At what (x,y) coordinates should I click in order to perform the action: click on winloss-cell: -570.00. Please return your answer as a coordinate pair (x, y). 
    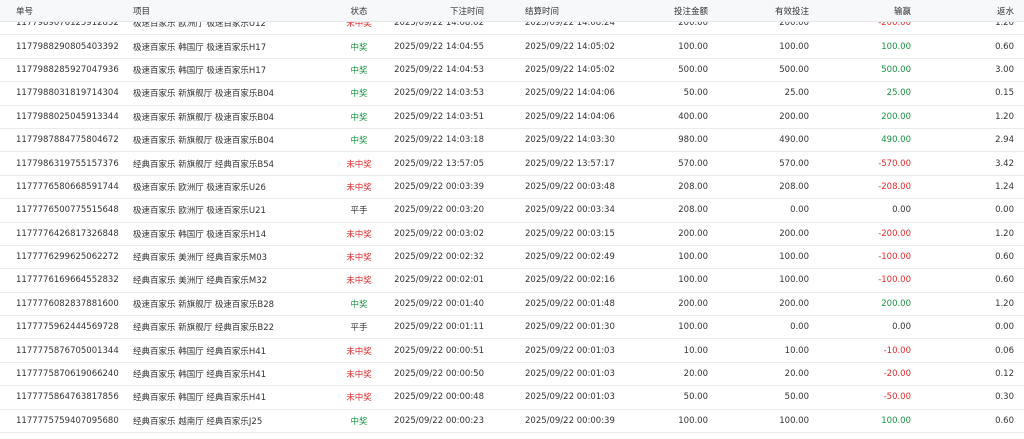
    Looking at the image, I should click on (894, 163).